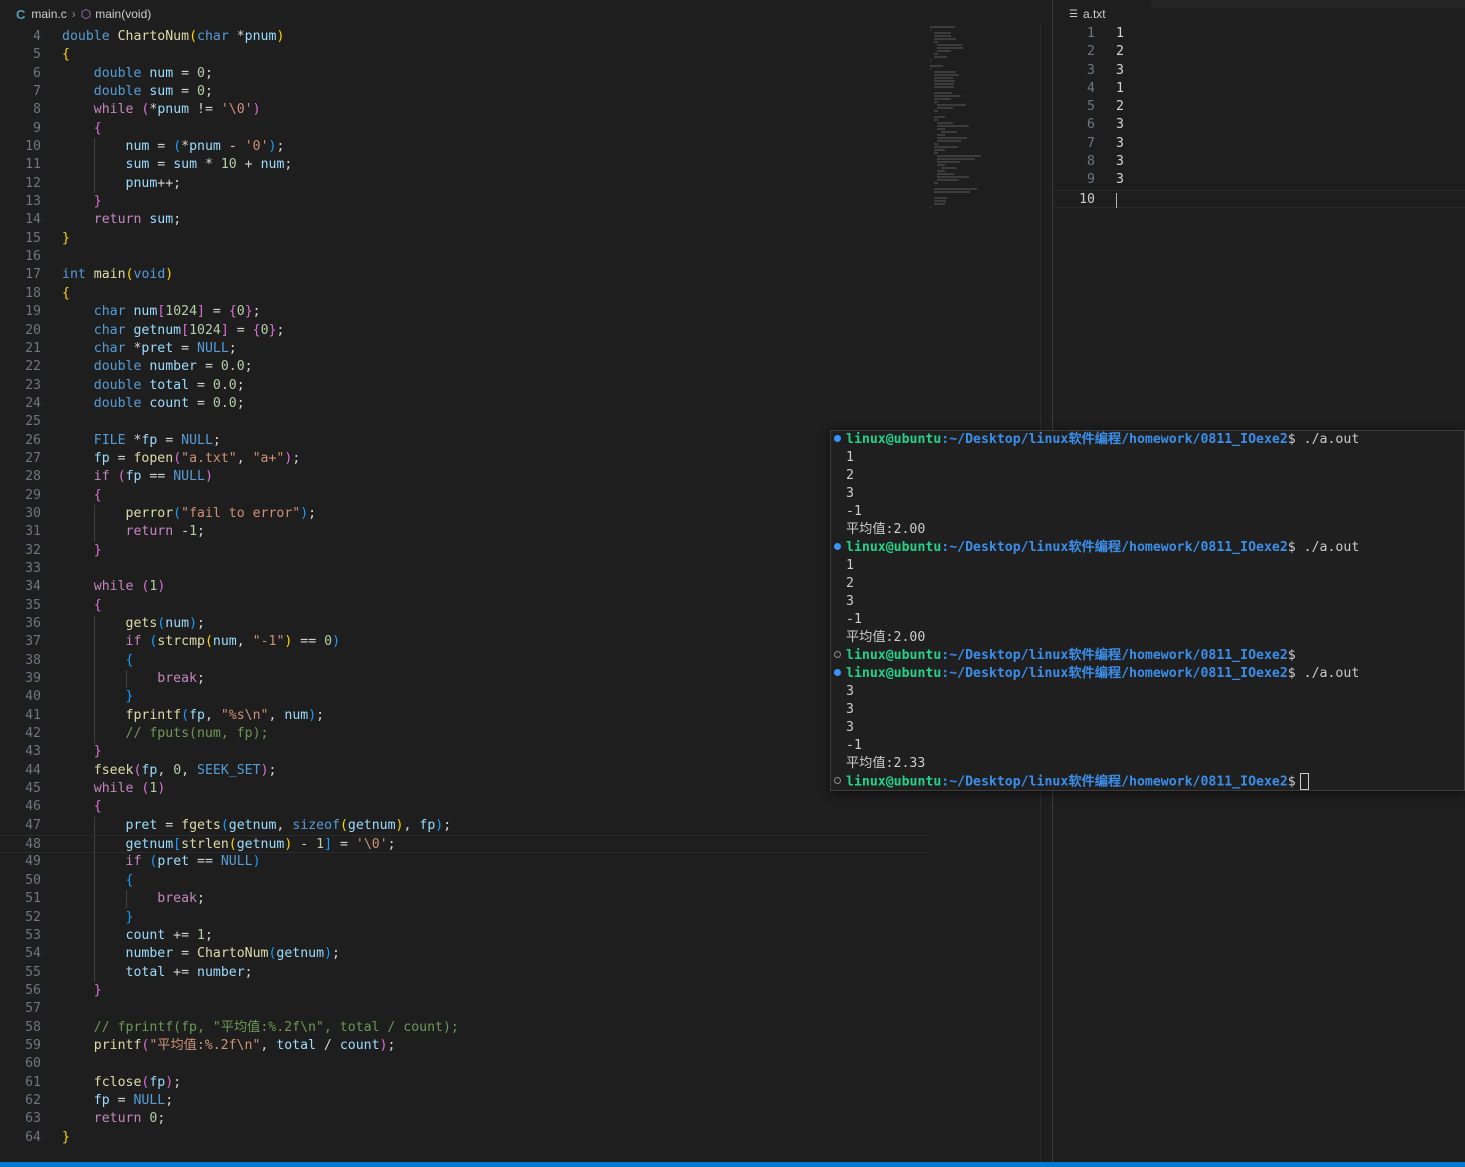  Describe the element at coordinates (465, 1083) in the screenshot. I see `code-line: 61 fclose(fp);` at that location.